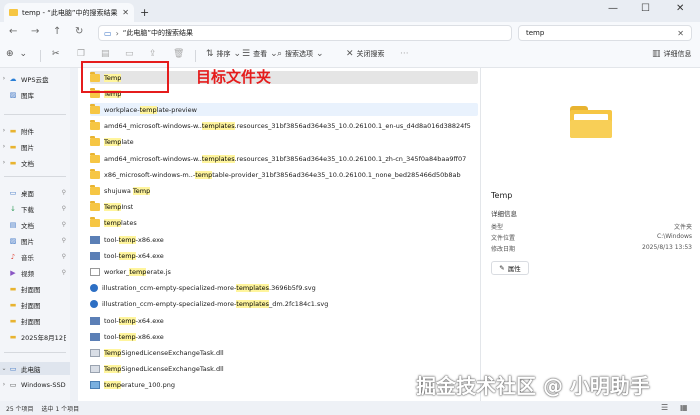 The width and height of the screenshot is (700, 415). Describe the element at coordinates (35, 208) in the screenshot. I see `sidebar-item: ↓ 下载 ⚲` at that location.